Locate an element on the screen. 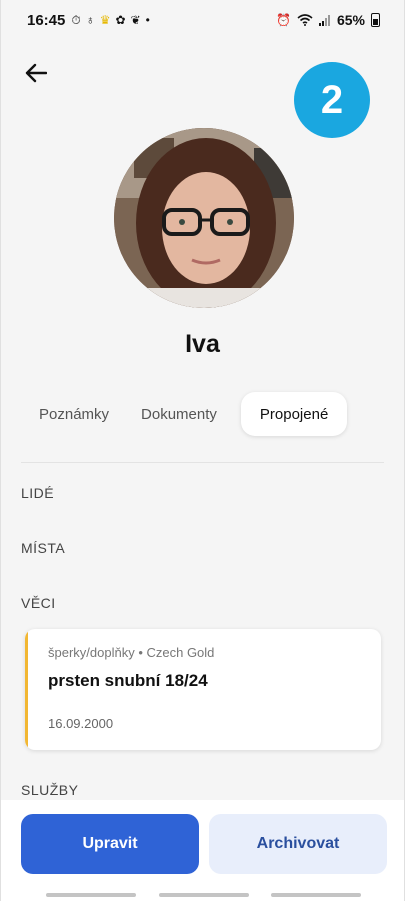  system-nav-bar is located at coordinates (202, 896).